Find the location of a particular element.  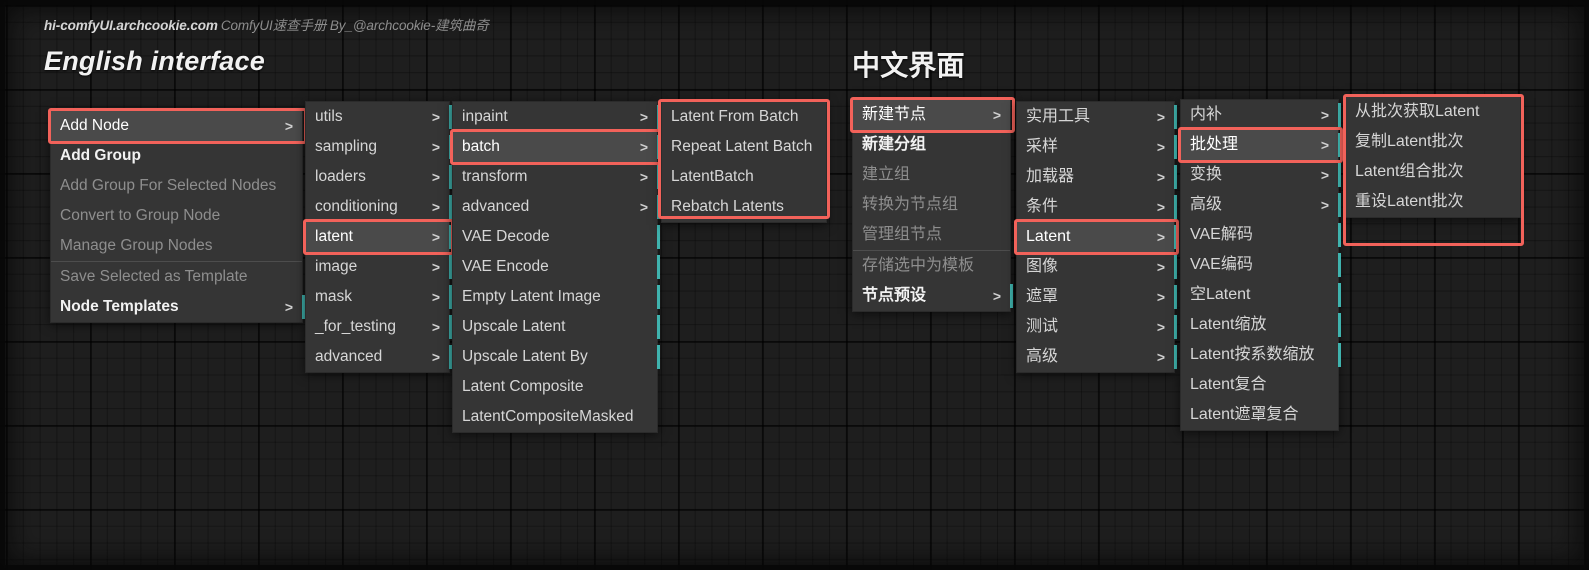

menu-item-label: inpaint is located at coordinates (485, 117).